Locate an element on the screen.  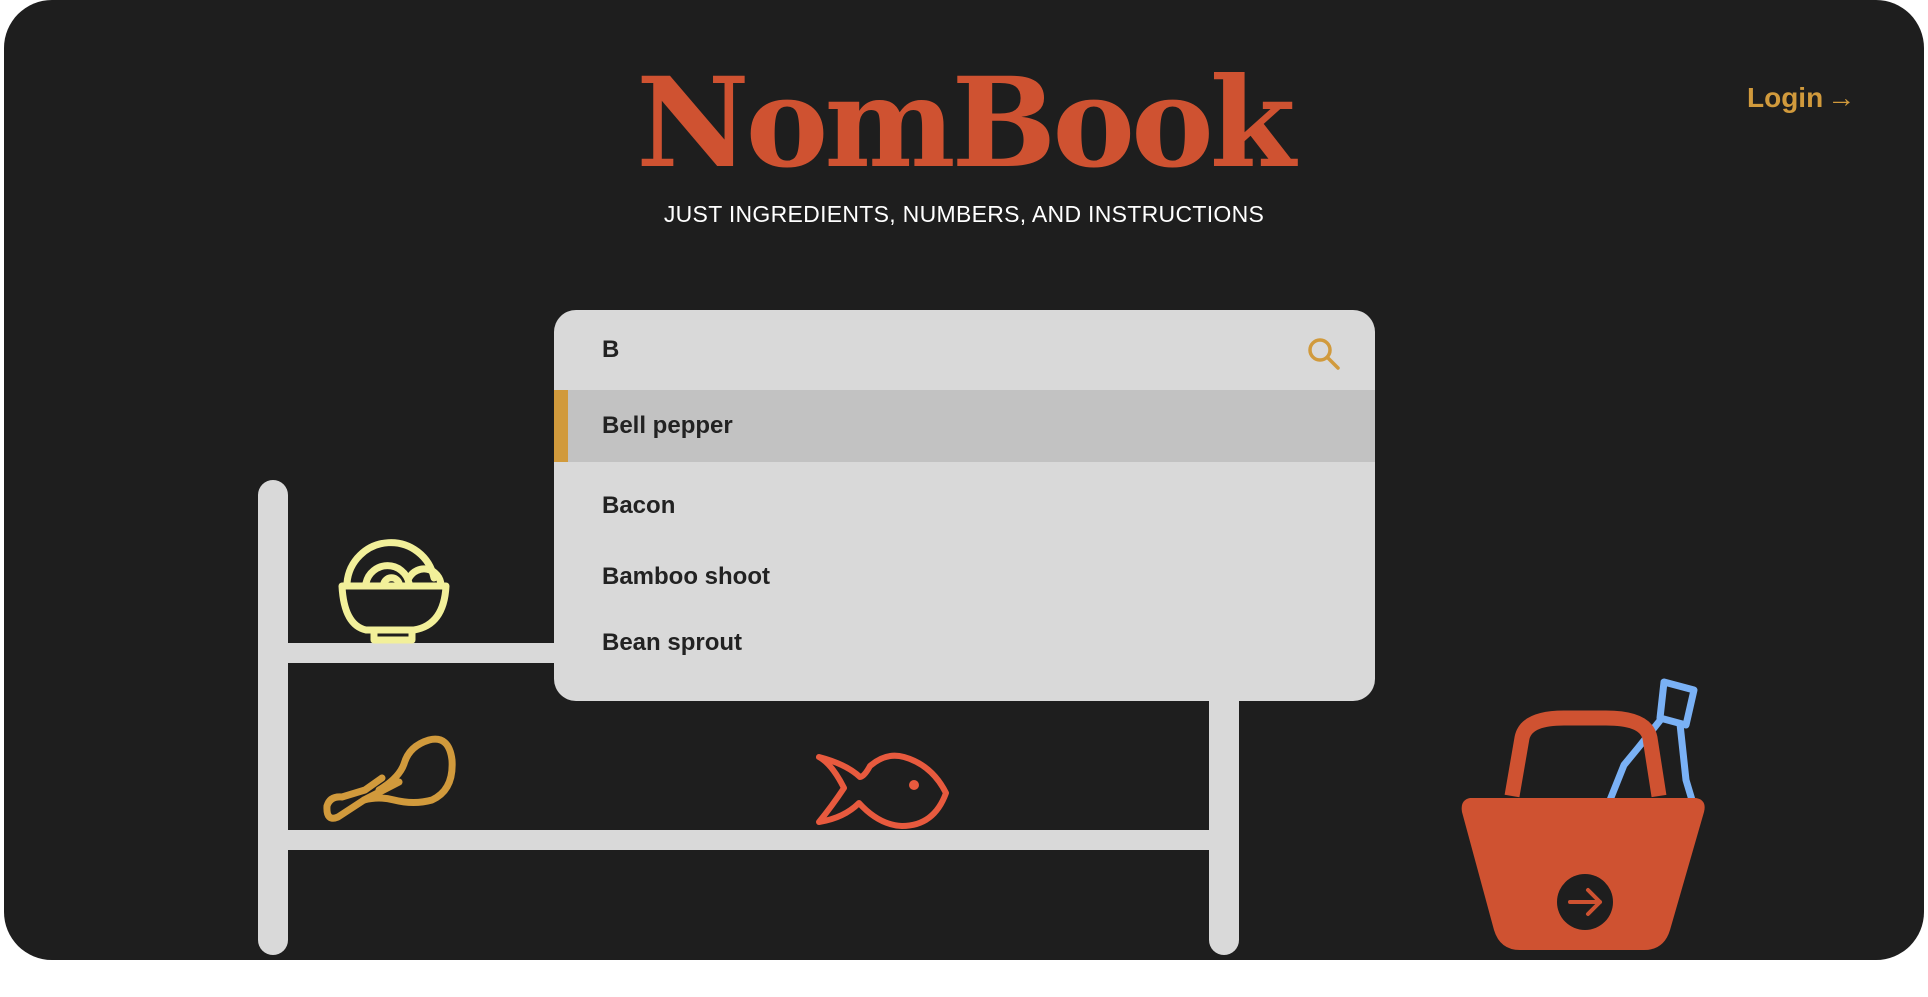
shelf-board-top is located at coordinates (428, 653).